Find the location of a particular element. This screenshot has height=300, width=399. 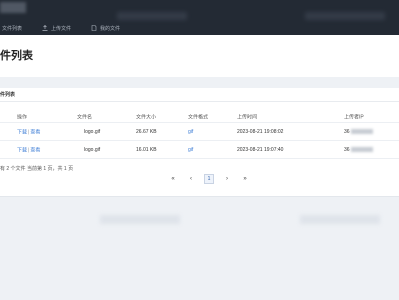

nav-item-upload: 上传文件 is located at coordinates (56, 28).